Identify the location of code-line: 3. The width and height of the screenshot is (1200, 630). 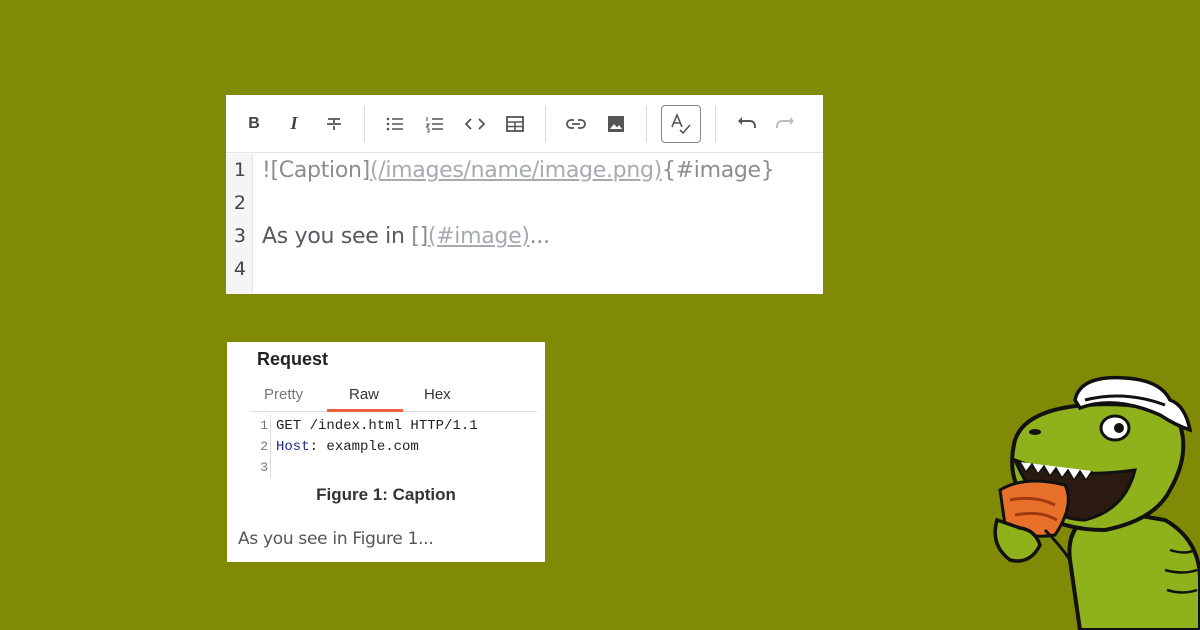
(397, 467).